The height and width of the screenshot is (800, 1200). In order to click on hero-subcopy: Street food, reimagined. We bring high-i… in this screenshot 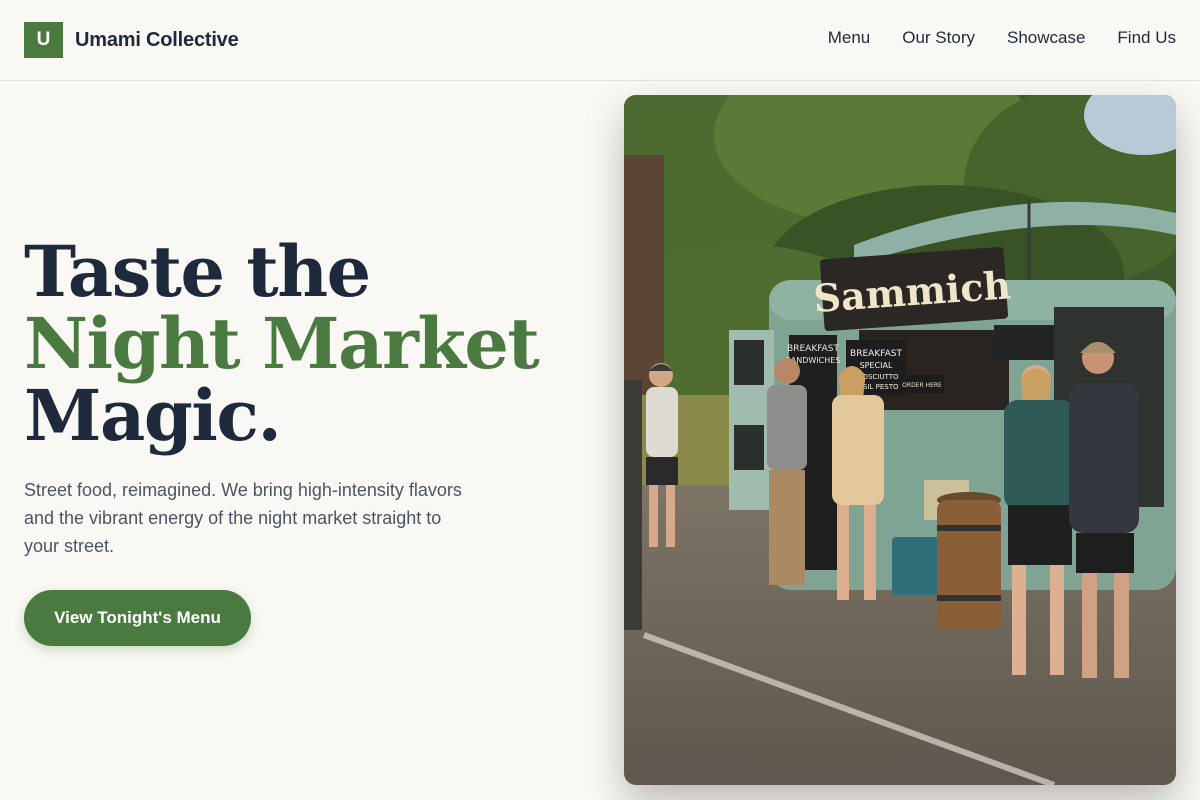, I will do `click(243, 518)`.